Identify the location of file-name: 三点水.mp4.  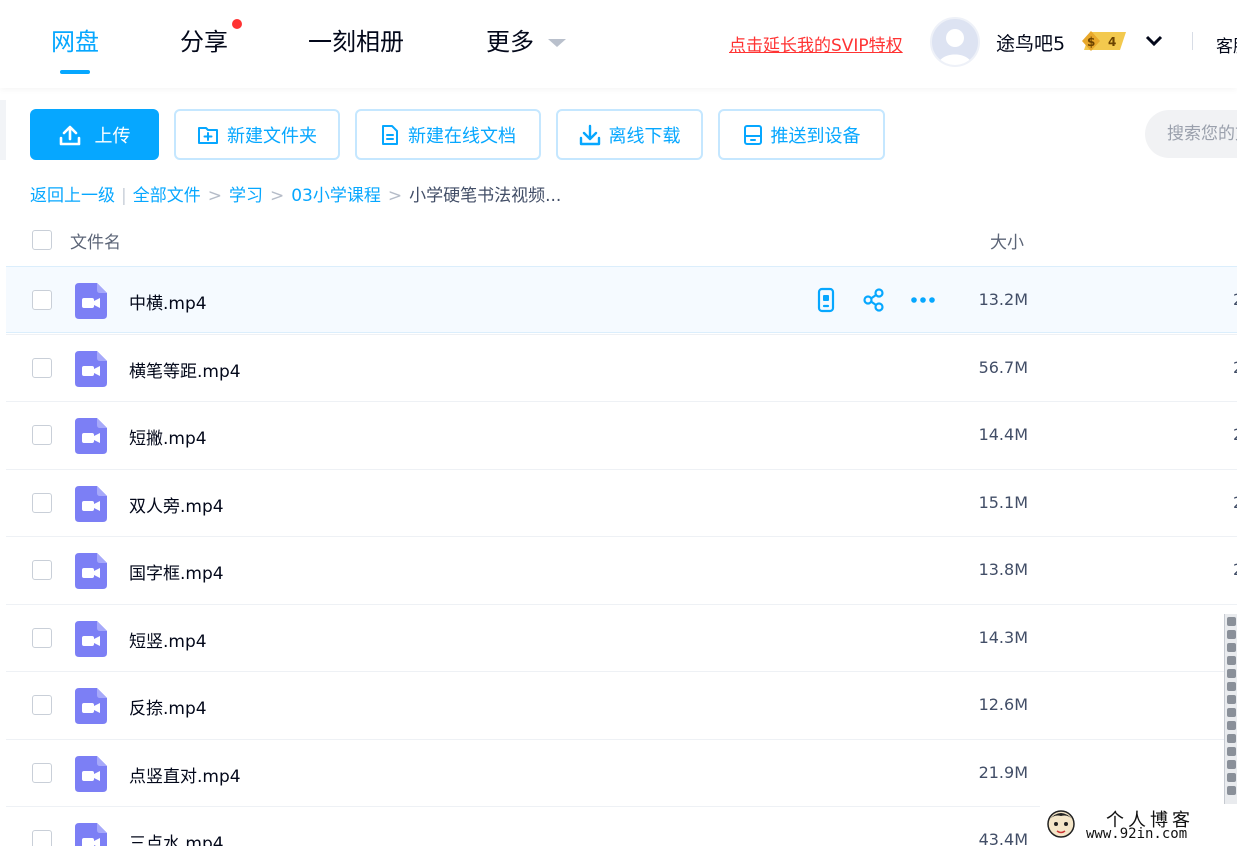
(176, 837).